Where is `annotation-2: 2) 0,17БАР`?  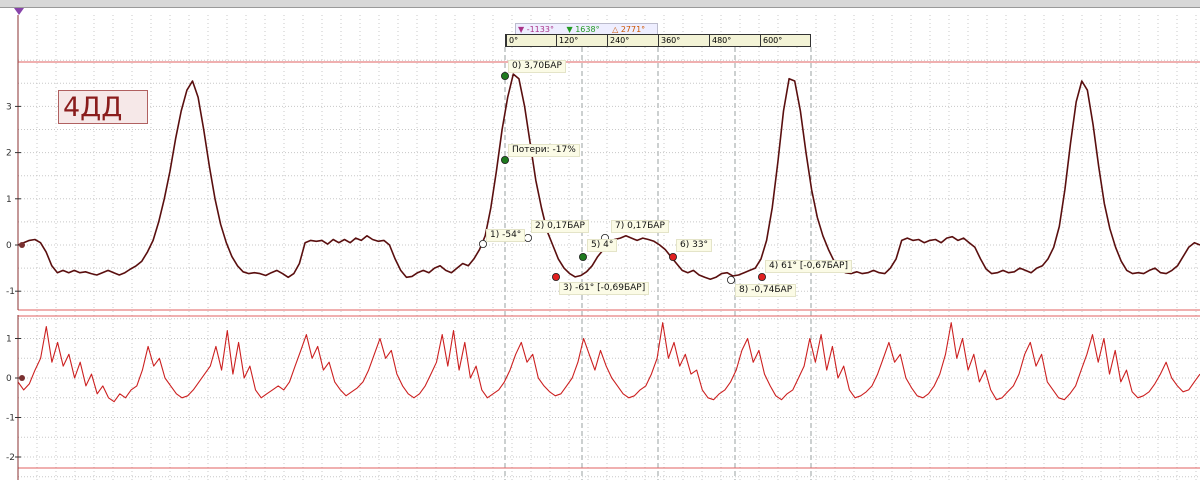 annotation-2: 2) 0,17БАР is located at coordinates (560, 226).